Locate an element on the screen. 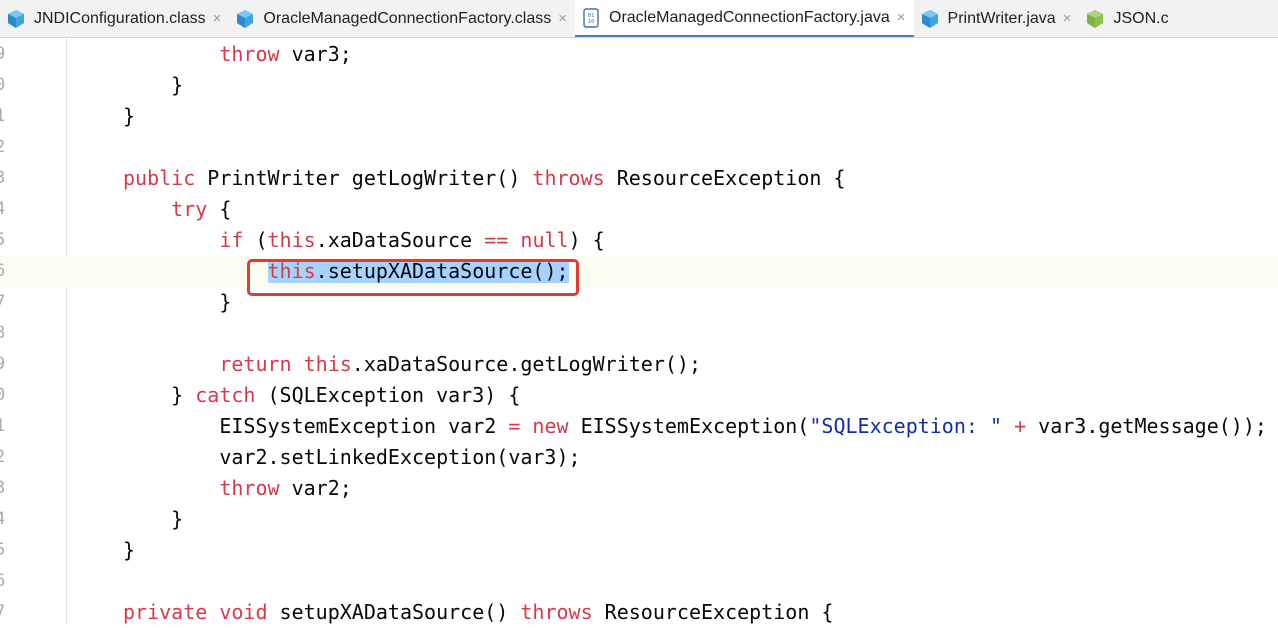 This screenshot has width=1278, height=628. code-text: if (this.xaDataSource == null) { is located at coordinates (364, 240).